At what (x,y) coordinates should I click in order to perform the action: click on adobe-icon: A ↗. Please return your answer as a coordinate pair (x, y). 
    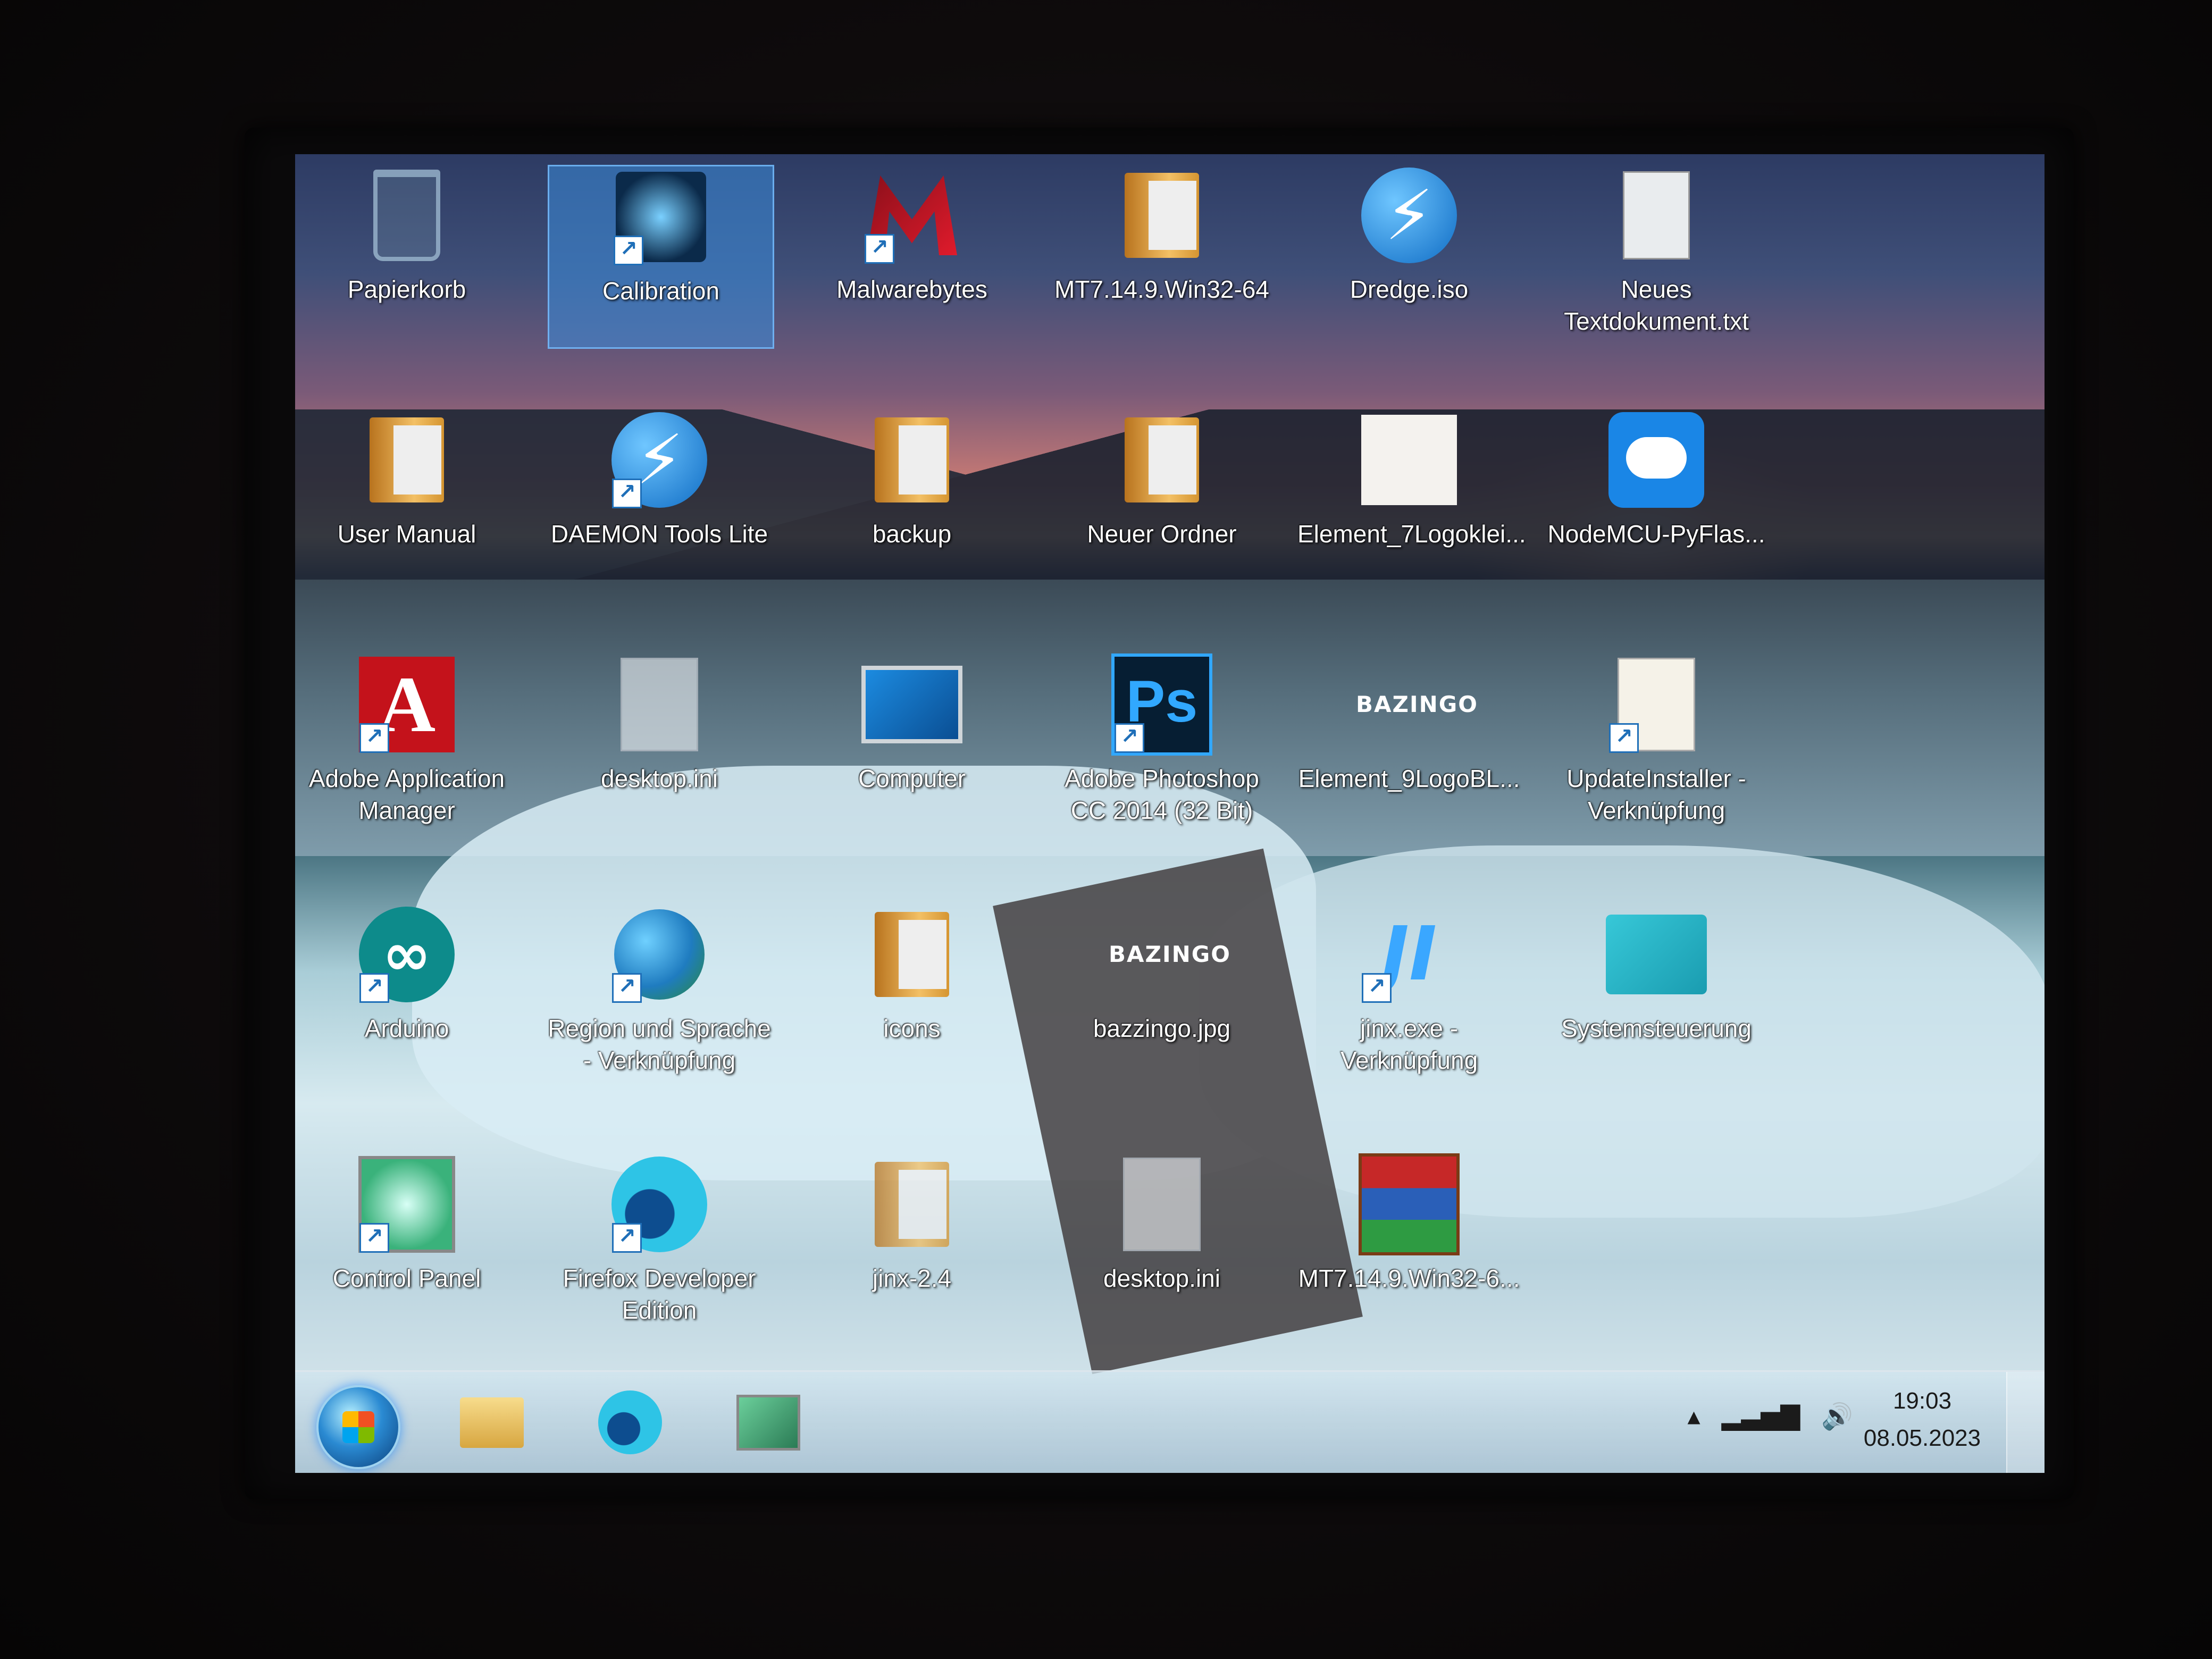
    Looking at the image, I should click on (406, 704).